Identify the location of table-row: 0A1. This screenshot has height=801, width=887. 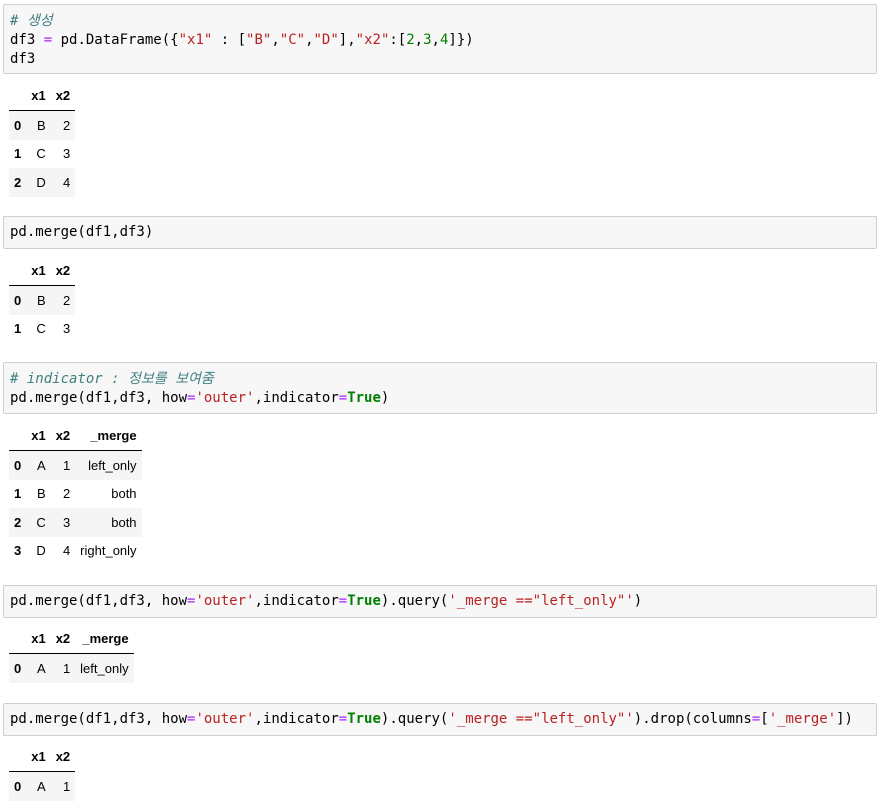
(42, 786).